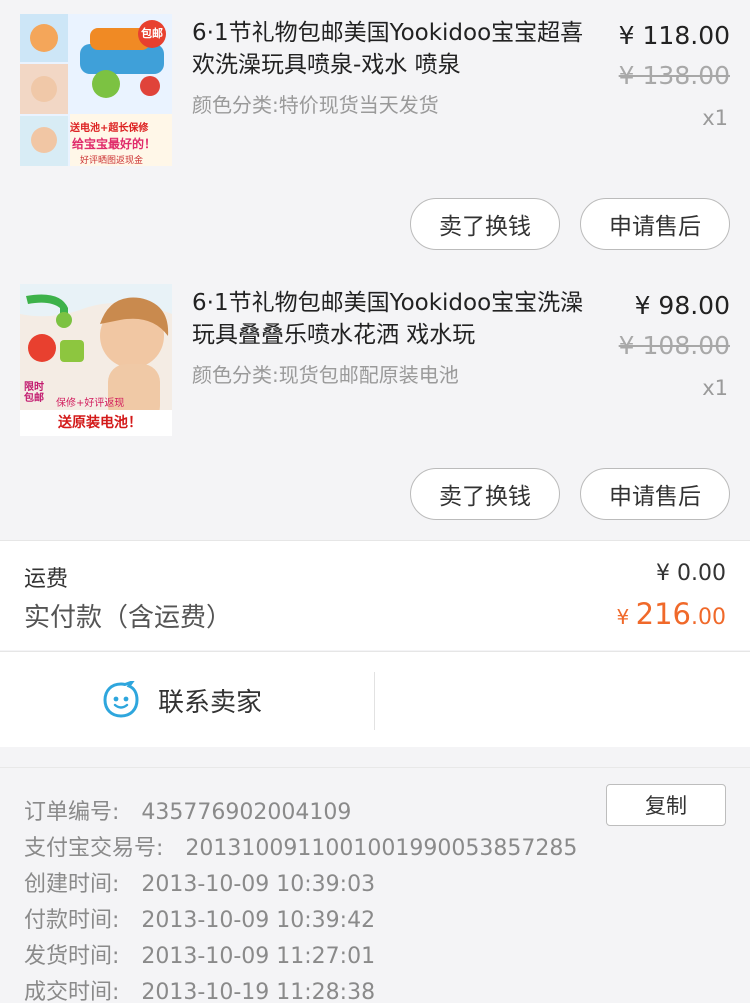  Describe the element at coordinates (72, 920) in the screenshot. I see `info-key: 付款时间:` at that location.